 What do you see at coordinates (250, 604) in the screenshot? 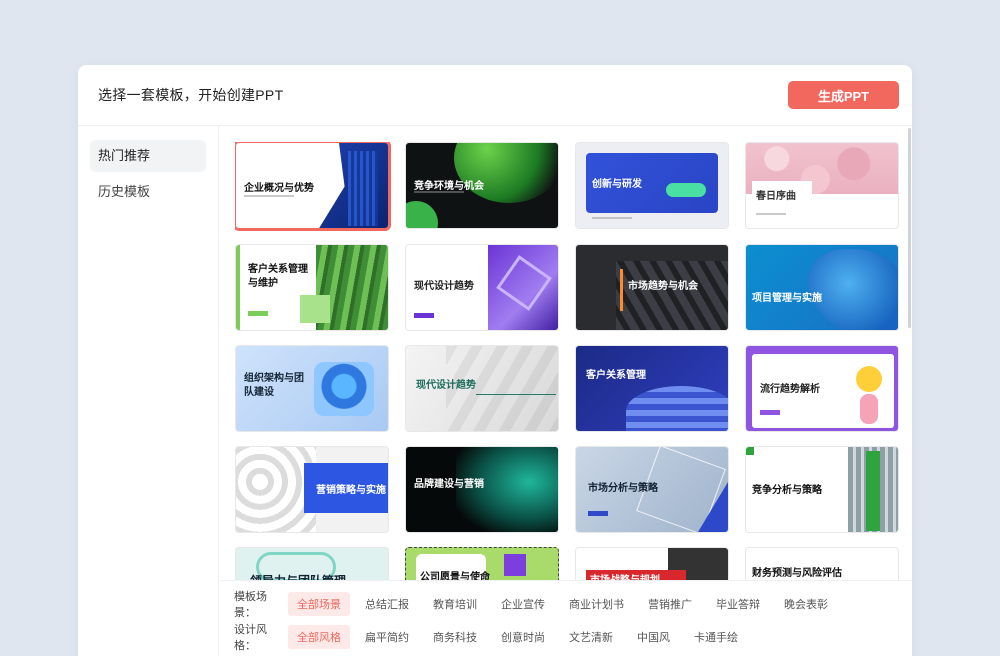
I see `scene-filter-label: 模板场景：` at bounding box center [250, 604].